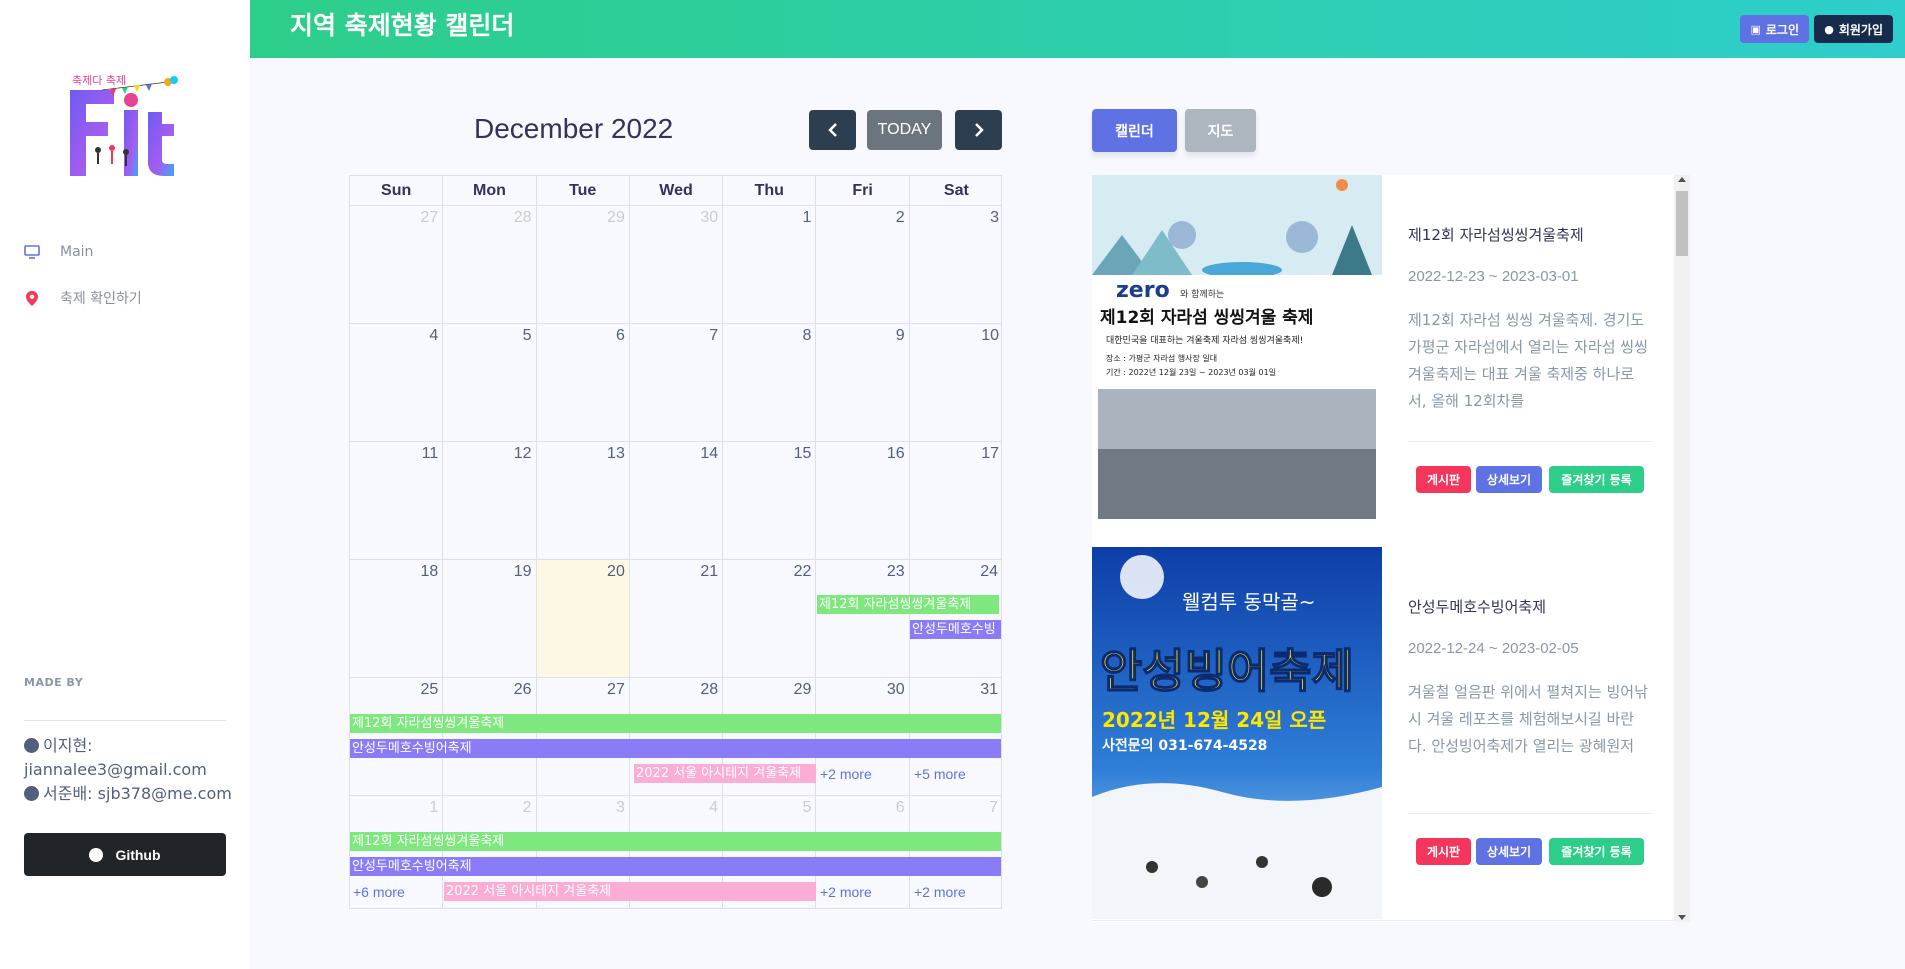 The width and height of the screenshot is (1905, 969). What do you see at coordinates (955, 500) in the screenshot?
I see `day-cell: 17` at bounding box center [955, 500].